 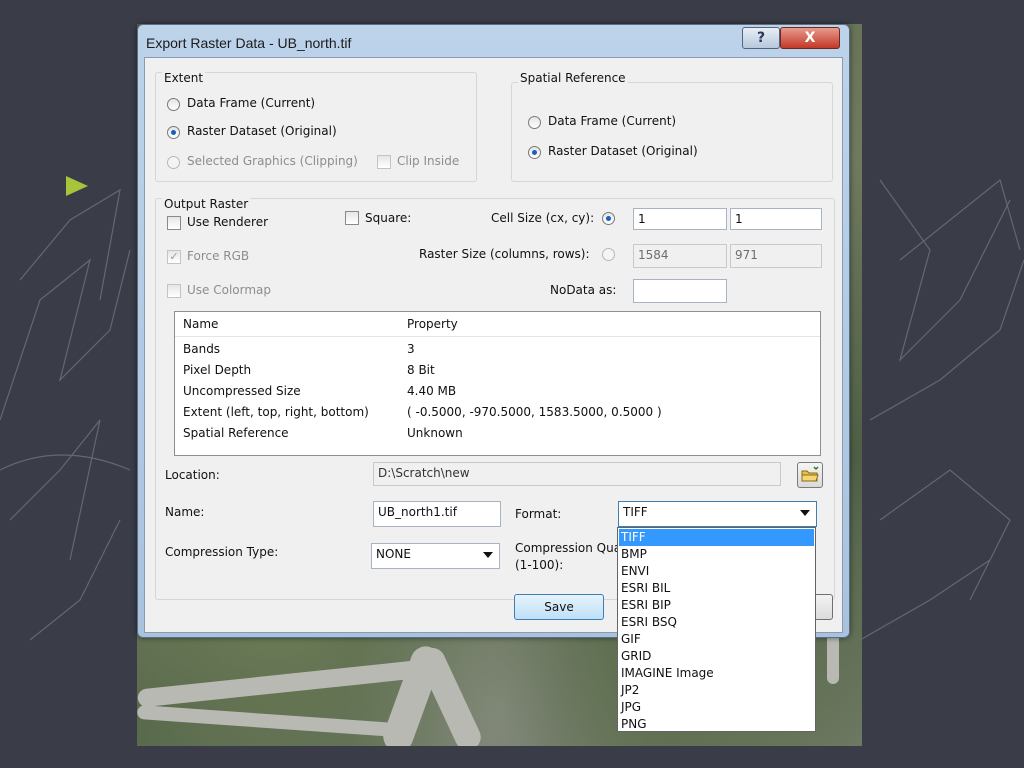 What do you see at coordinates (174, 257) in the screenshot?
I see `force-rgb-checkbox: ✓` at bounding box center [174, 257].